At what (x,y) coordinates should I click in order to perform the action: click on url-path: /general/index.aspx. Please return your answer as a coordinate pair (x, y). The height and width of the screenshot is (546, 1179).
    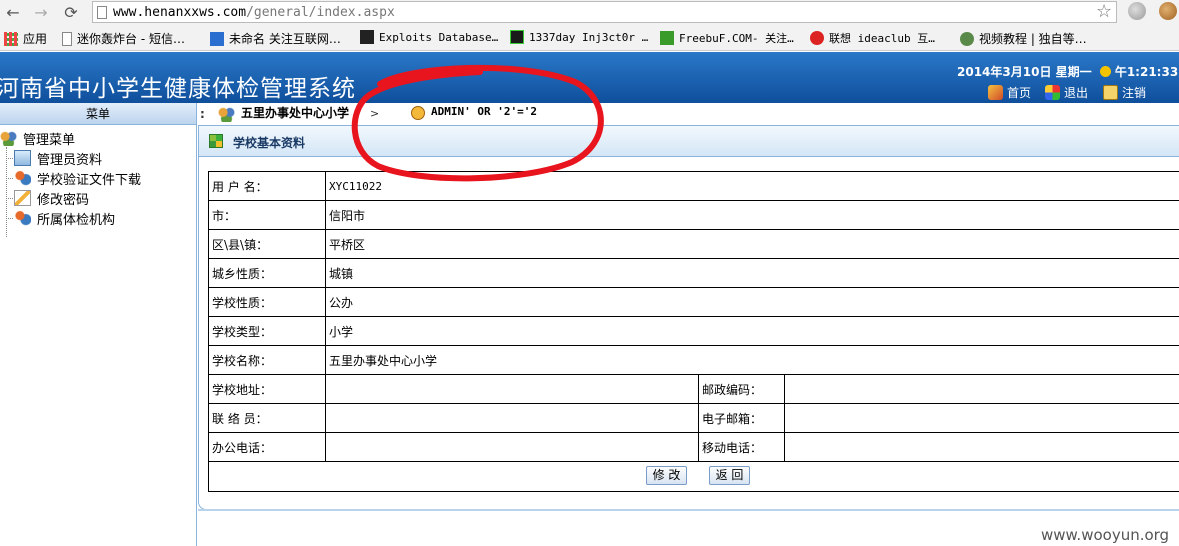
    Looking at the image, I should click on (320, 12).